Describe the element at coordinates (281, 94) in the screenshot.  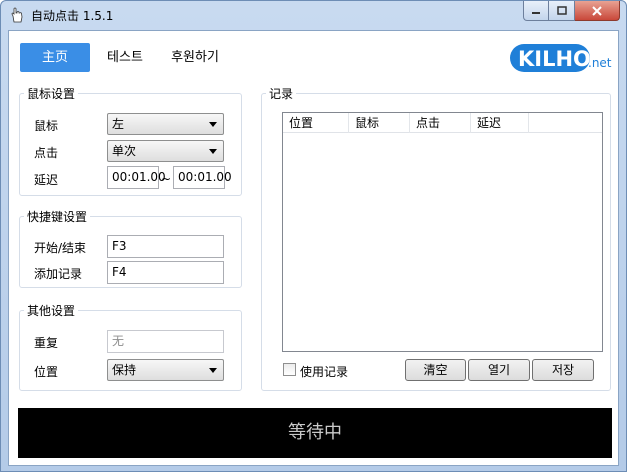
I see `record-legend: 记录` at that location.